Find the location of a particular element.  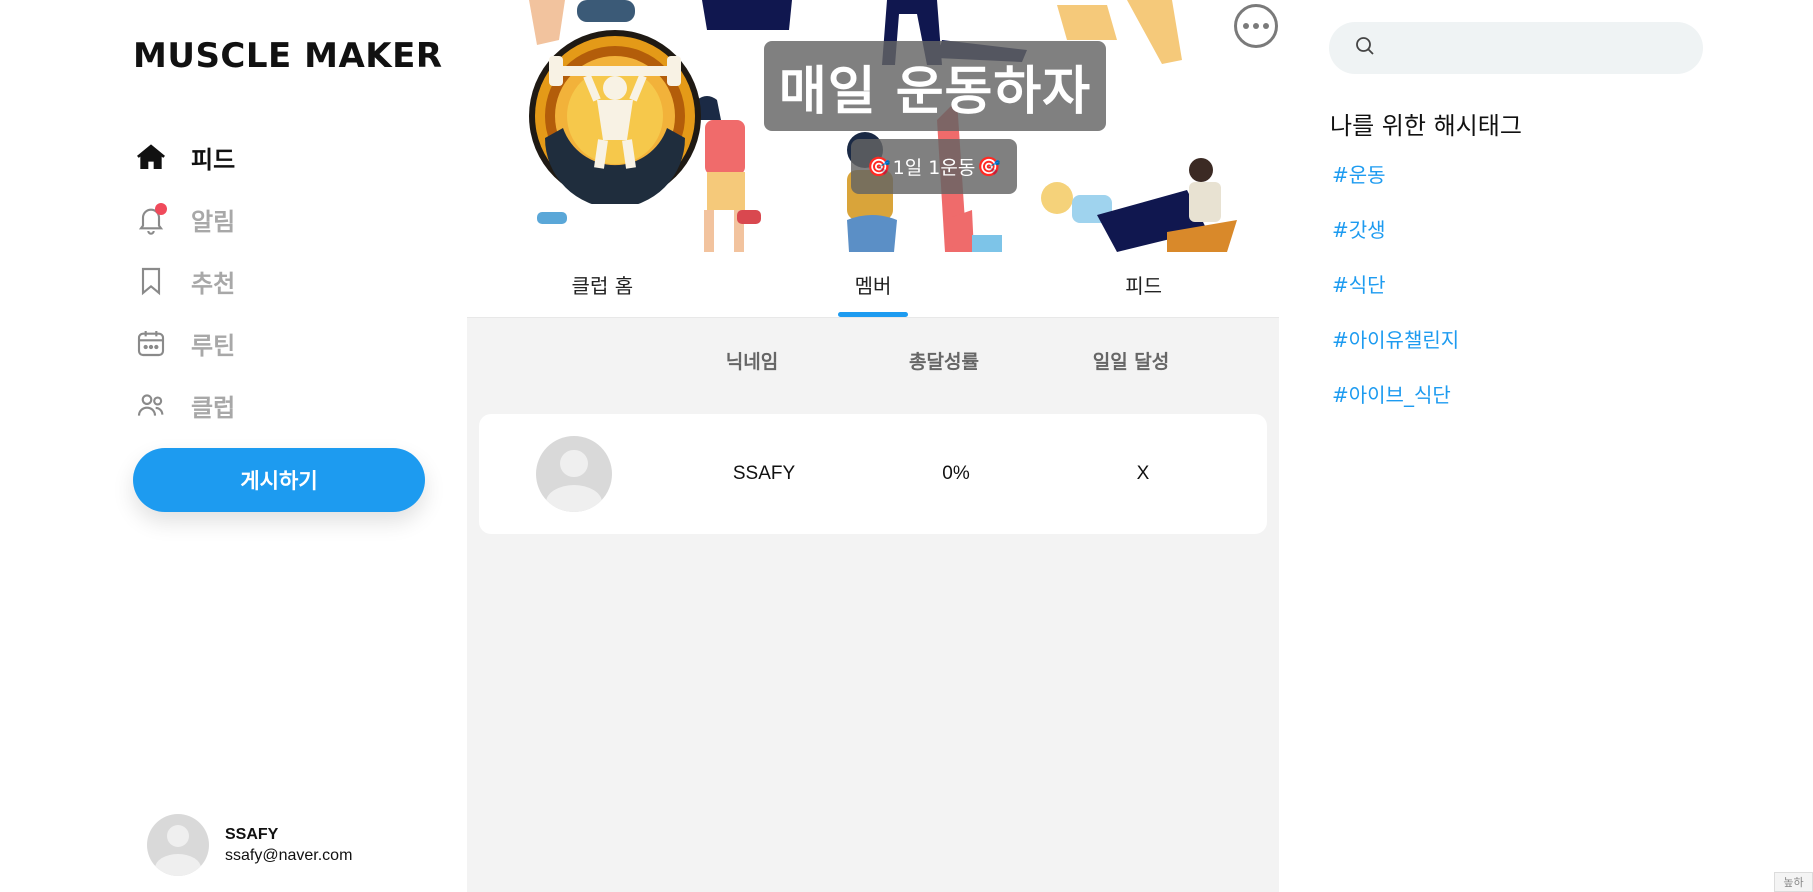

calendar-icon is located at coordinates (151, 343).